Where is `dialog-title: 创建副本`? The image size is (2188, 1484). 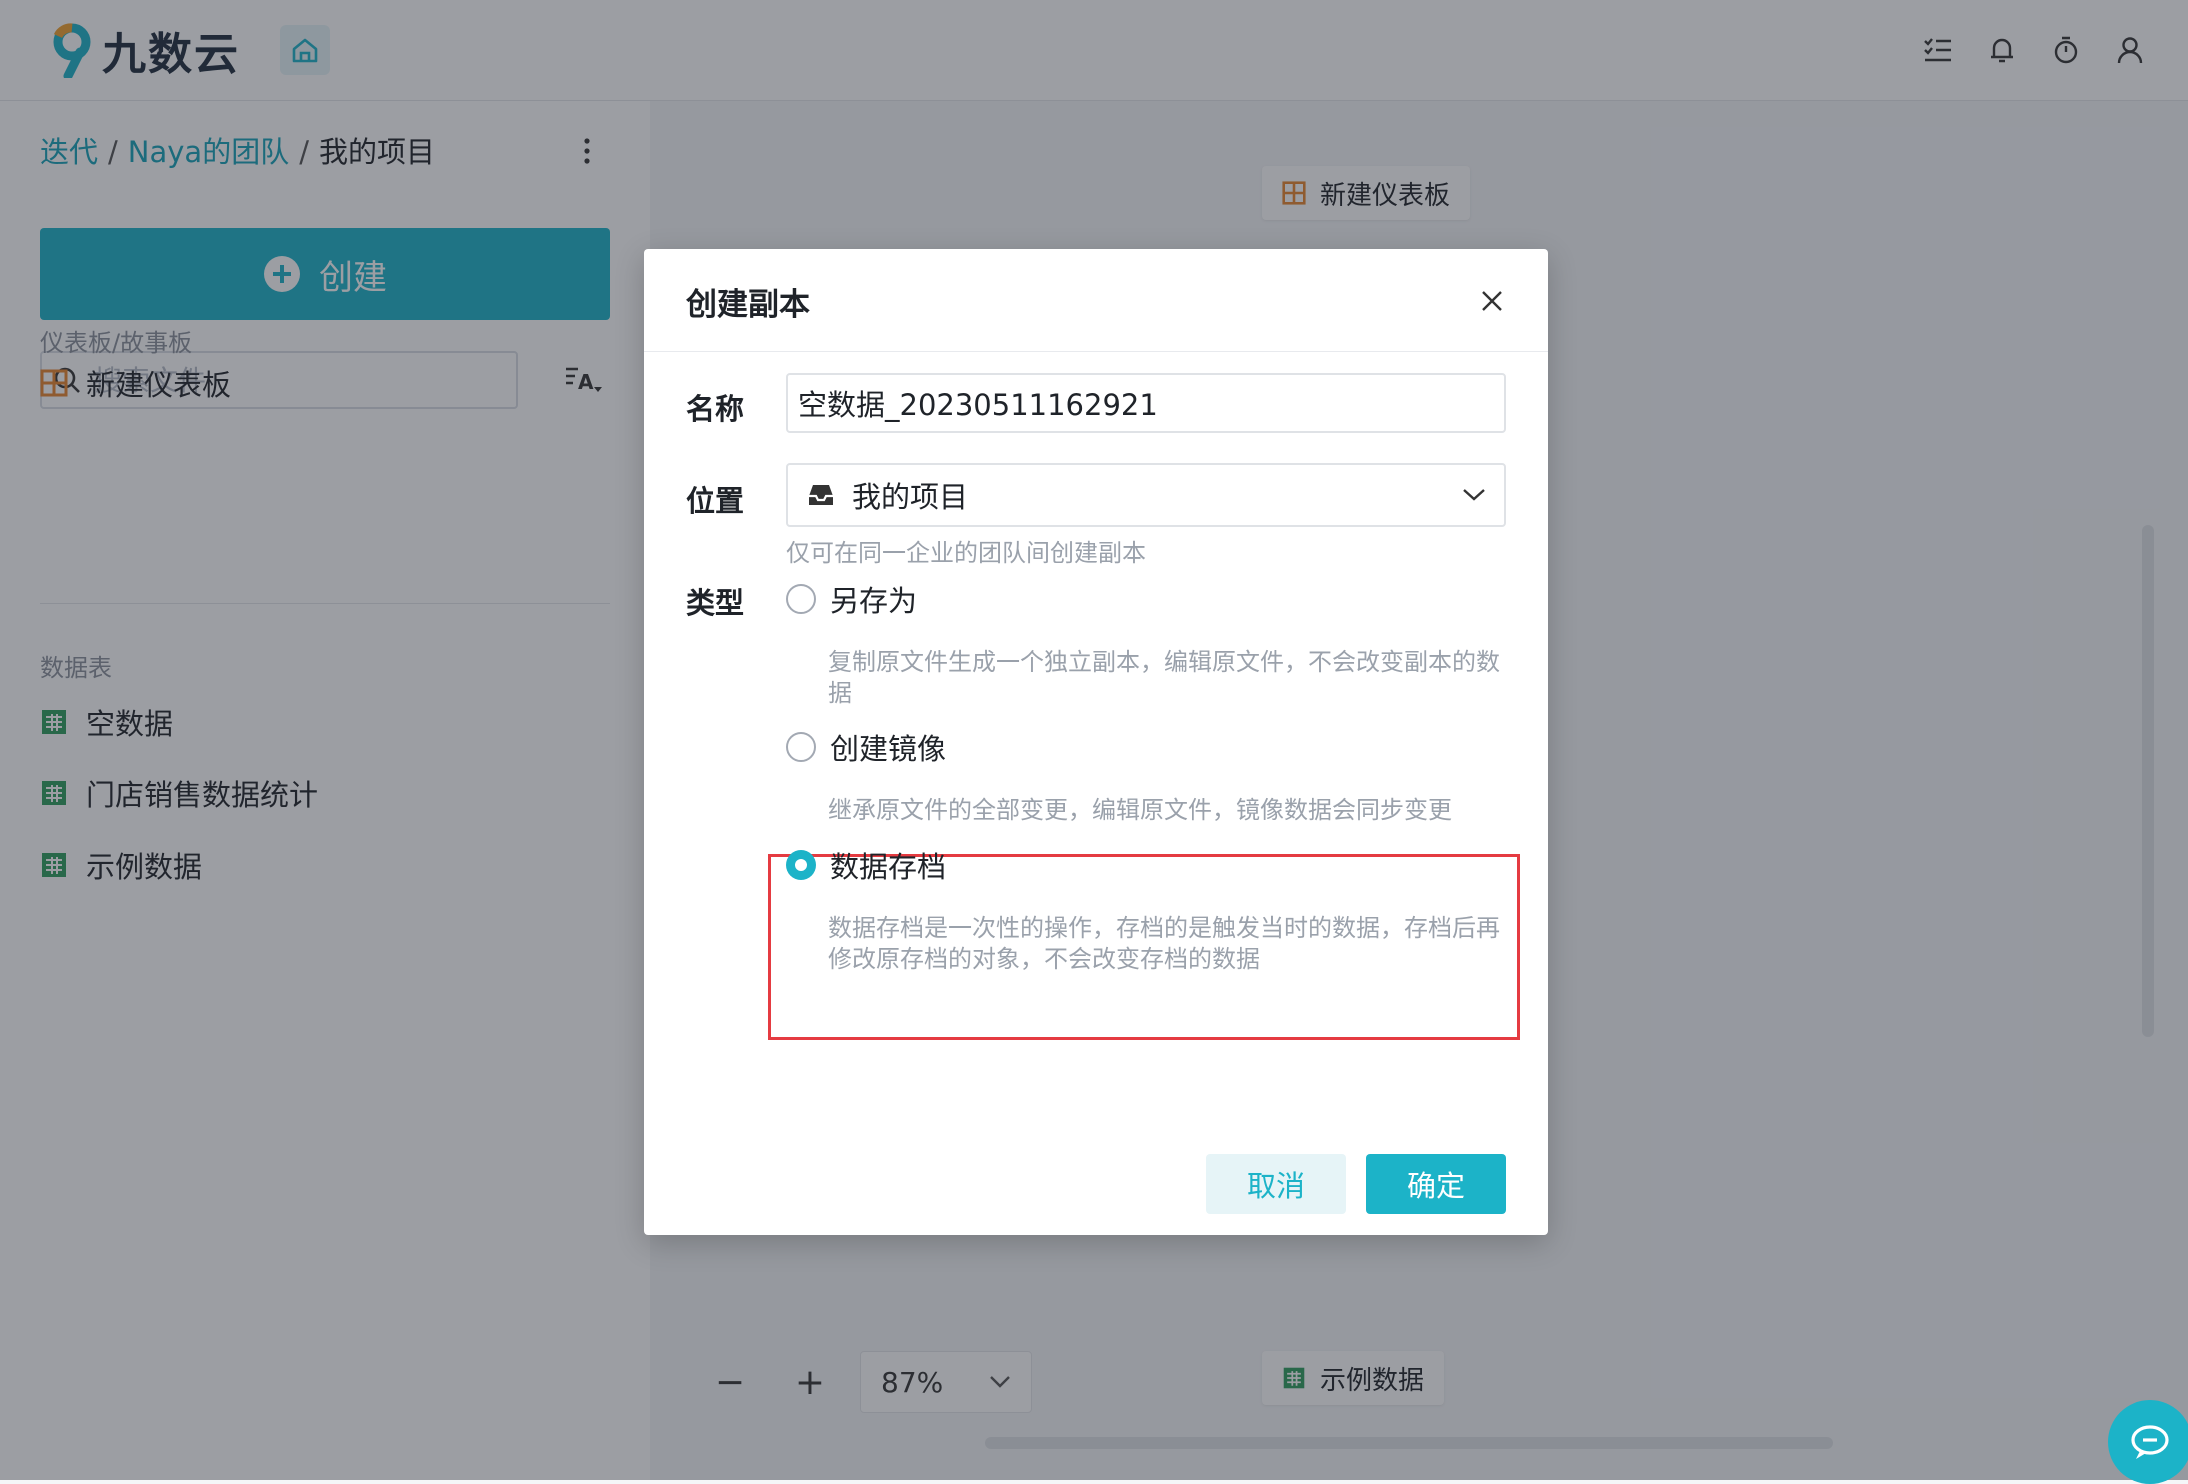
dialog-title: 创建副本 is located at coordinates (748, 305).